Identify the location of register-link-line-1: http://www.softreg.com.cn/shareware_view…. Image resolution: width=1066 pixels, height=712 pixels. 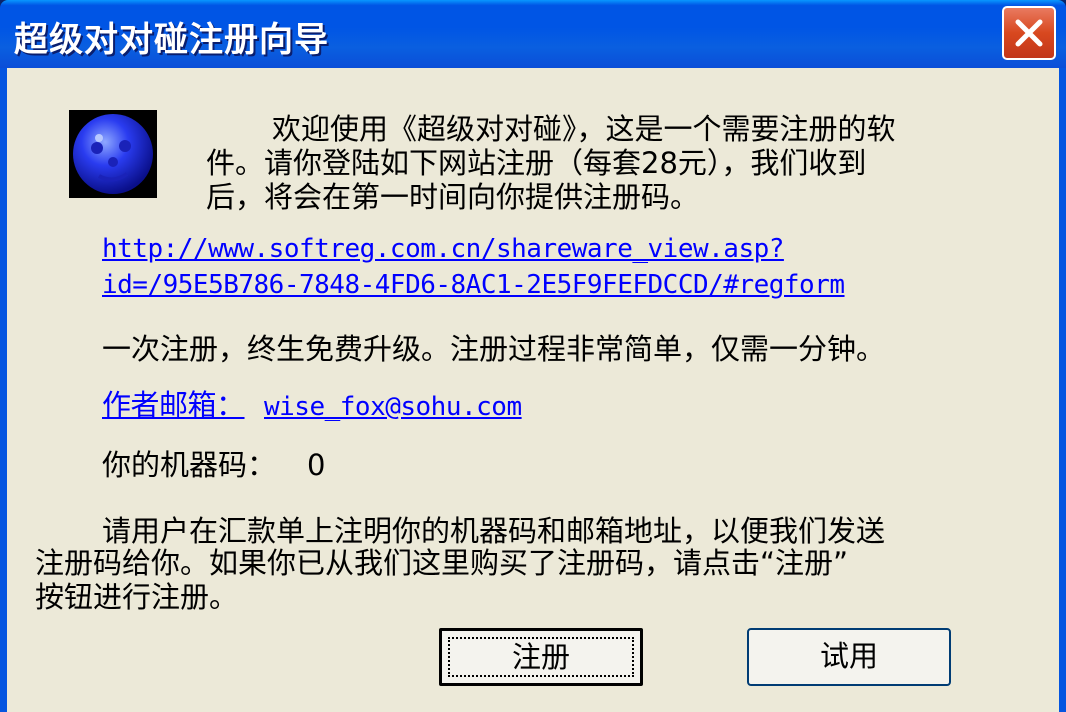
(443, 249).